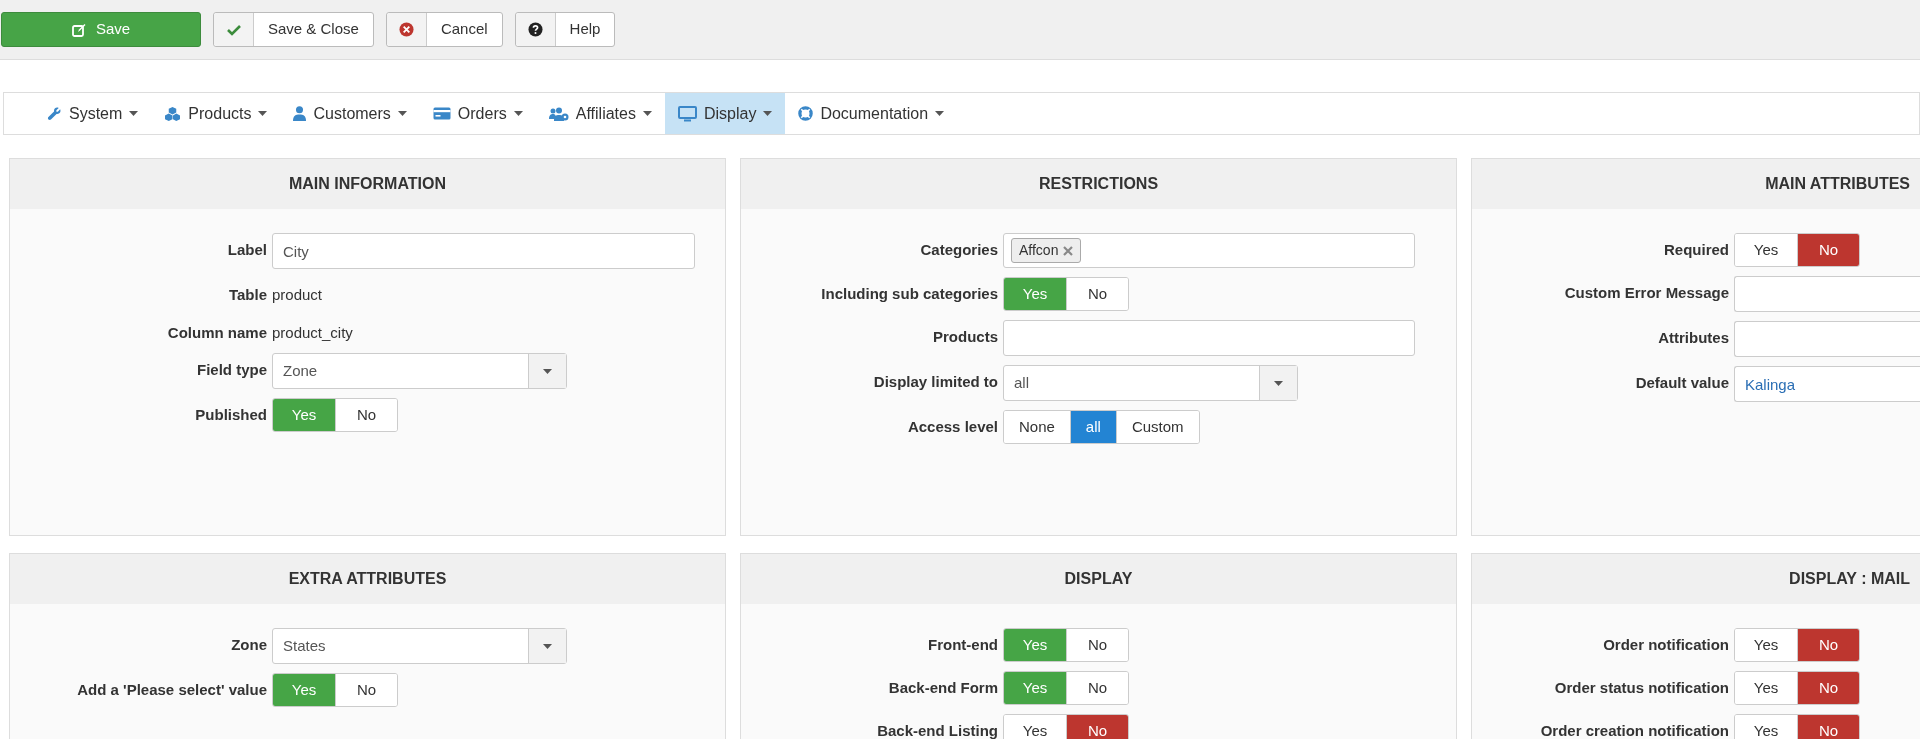  Describe the element at coordinates (1150, 383) in the screenshot. I see `select-field: all` at that location.